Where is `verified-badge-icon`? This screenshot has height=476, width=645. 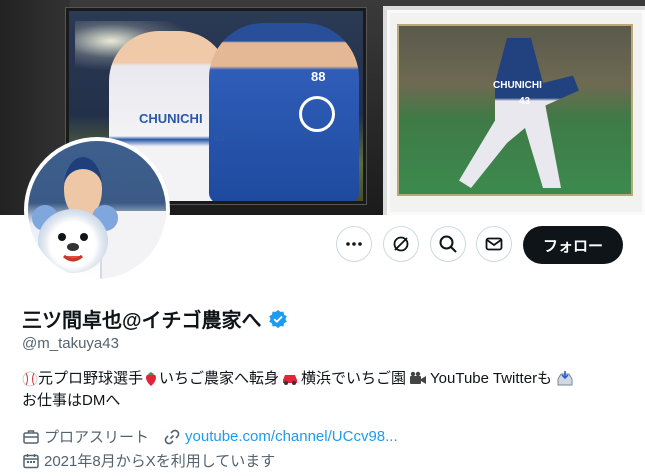
verified-badge-icon is located at coordinates (278, 319).